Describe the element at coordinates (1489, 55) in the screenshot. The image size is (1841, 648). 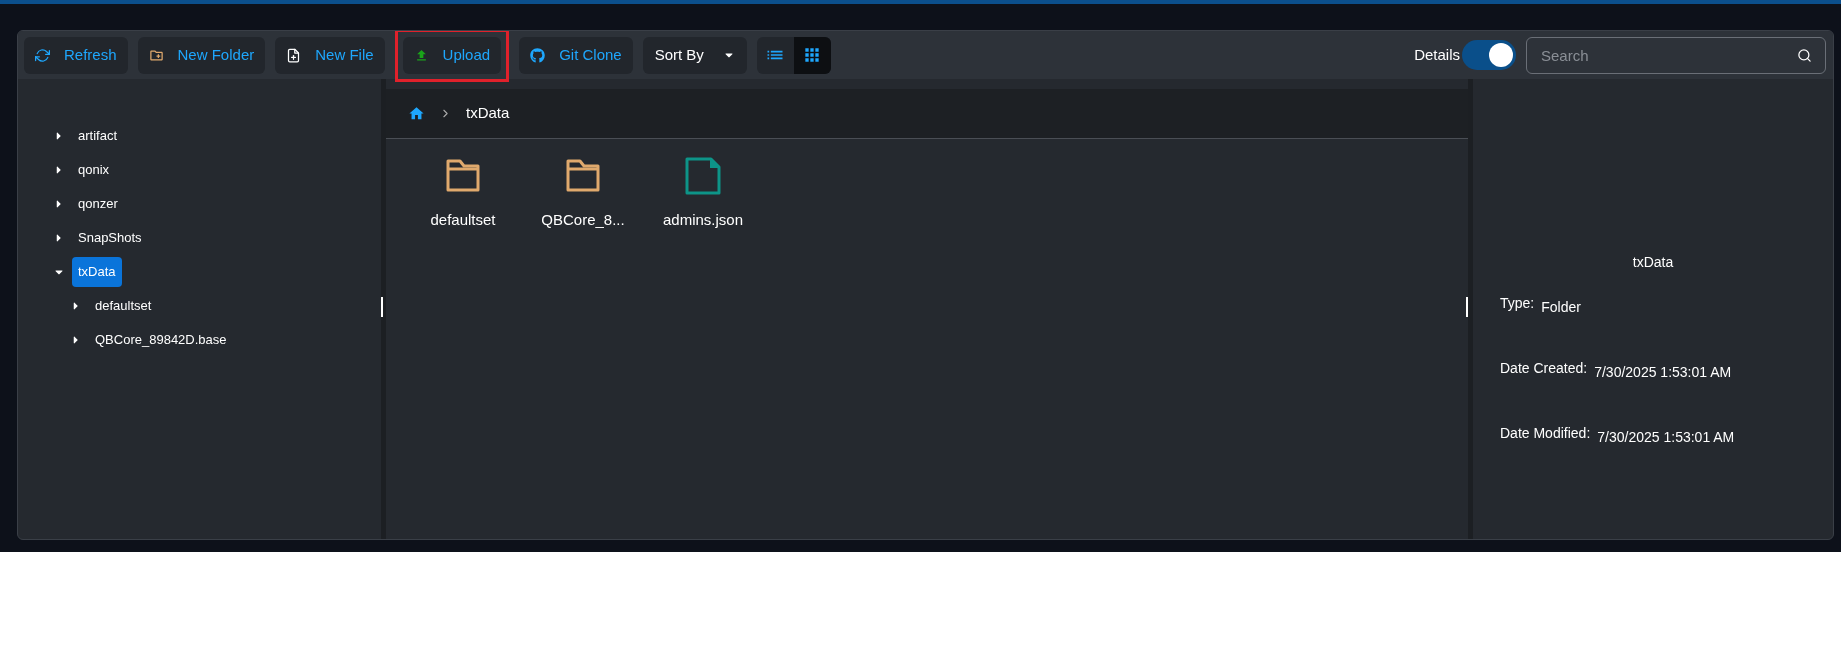
I see `details-switch` at that location.